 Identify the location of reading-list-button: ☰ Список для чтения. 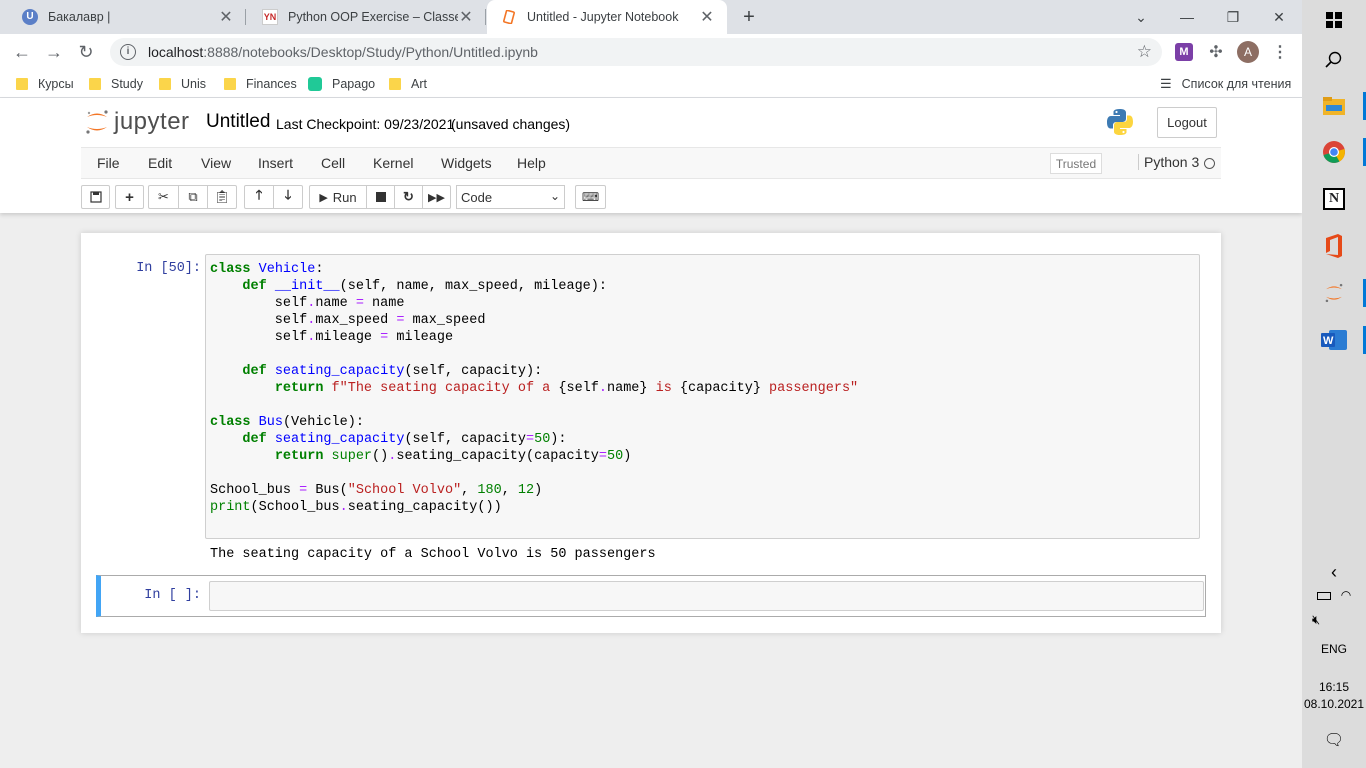
(1225, 84).